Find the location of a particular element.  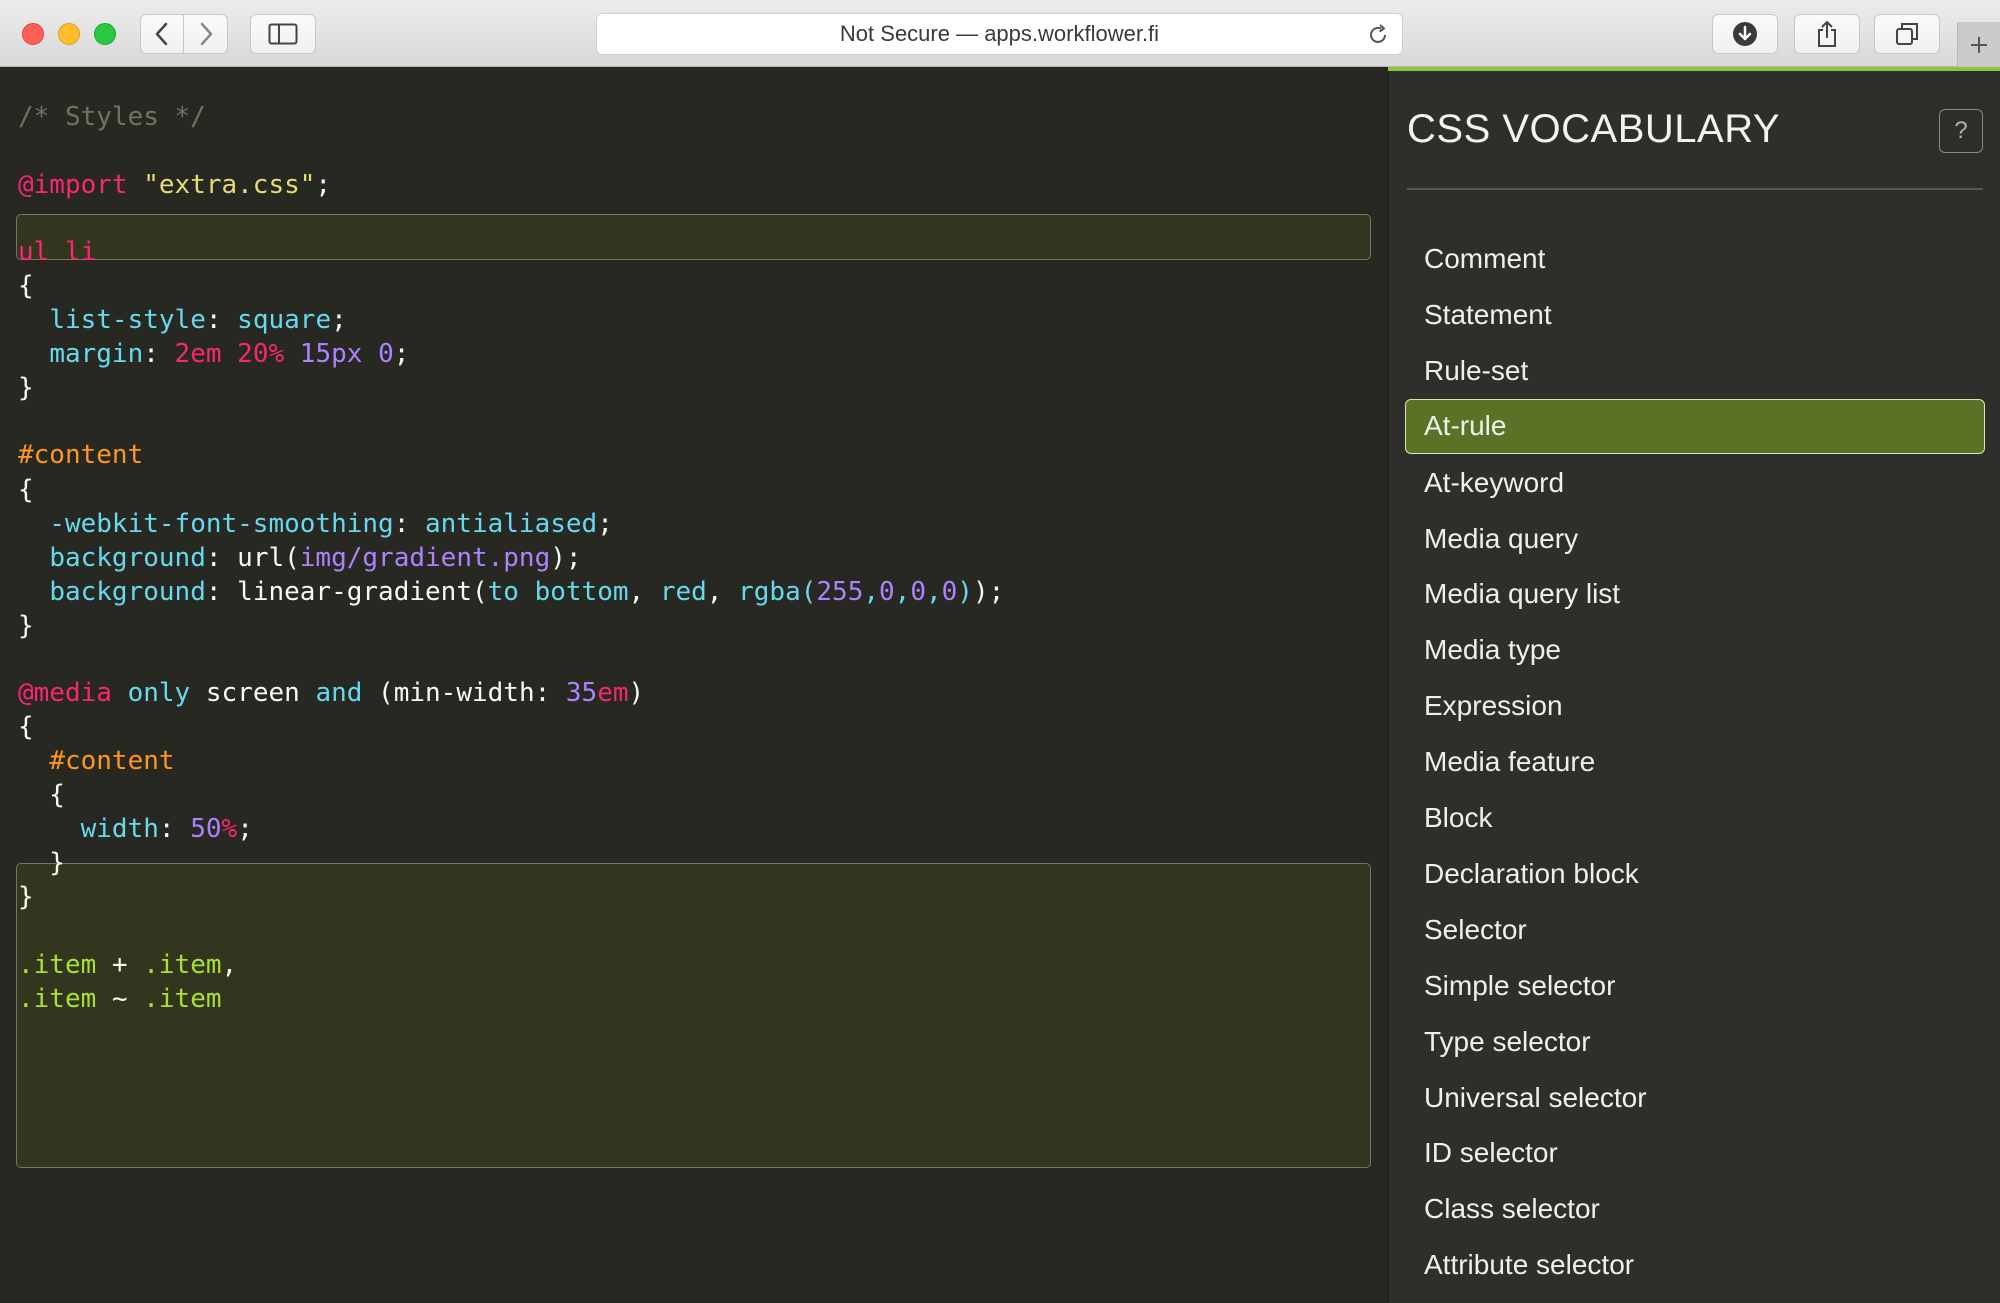

code-token: 2em is located at coordinates (198, 354).